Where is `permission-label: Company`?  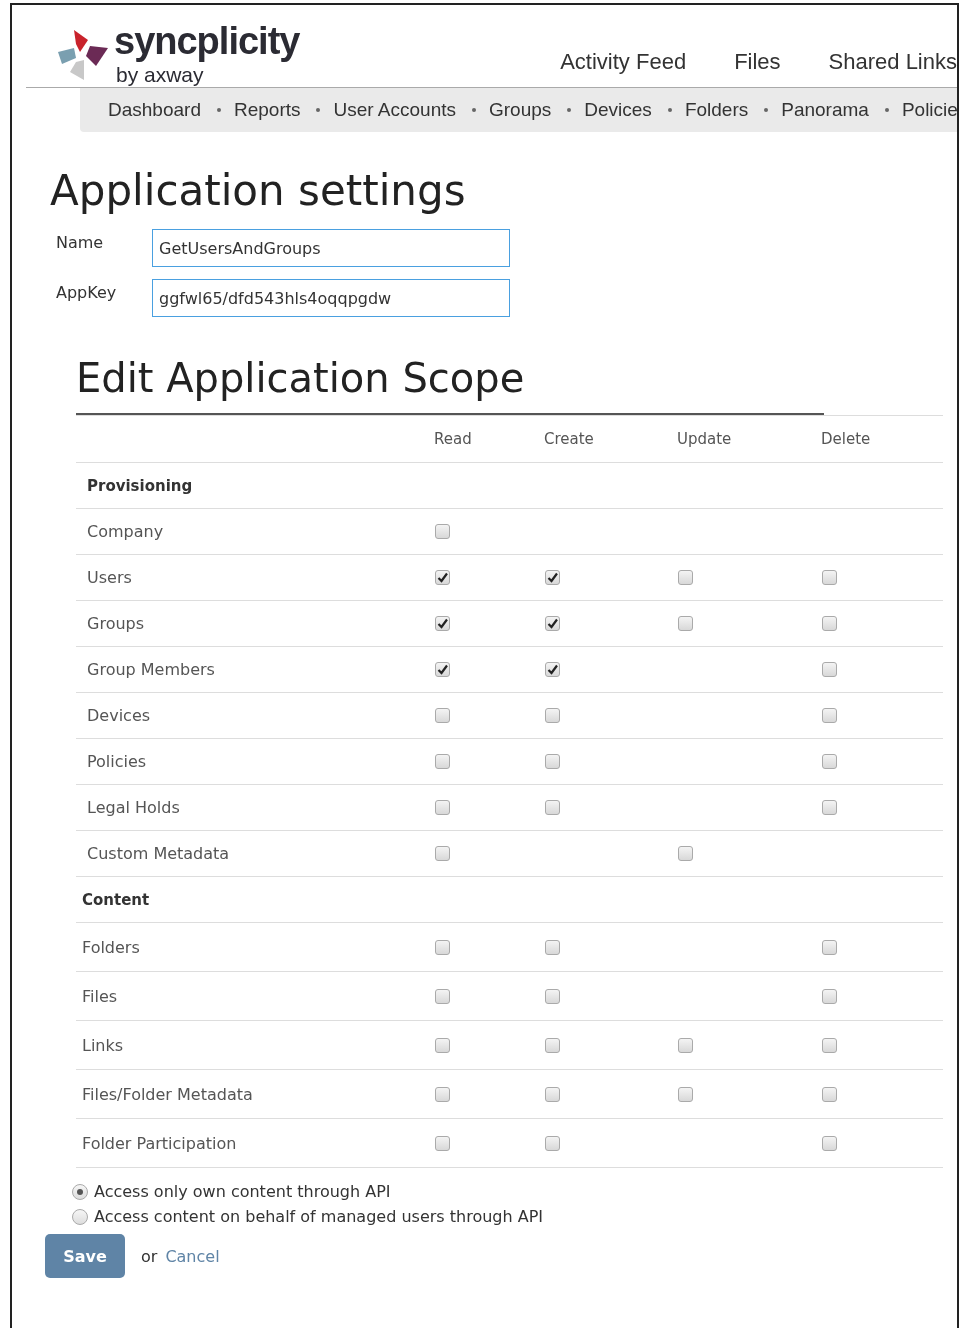 permission-label: Company is located at coordinates (125, 531).